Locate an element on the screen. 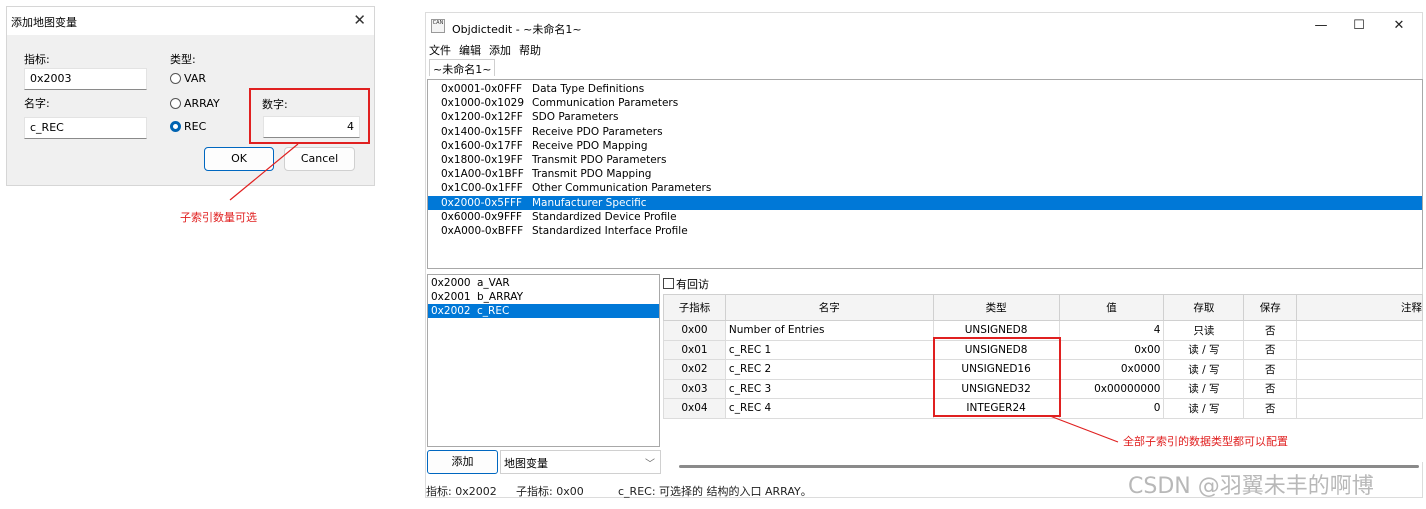 The width and height of the screenshot is (1426, 509). grid-cell-name: c_REC 1 is located at coordinates (829, 349).